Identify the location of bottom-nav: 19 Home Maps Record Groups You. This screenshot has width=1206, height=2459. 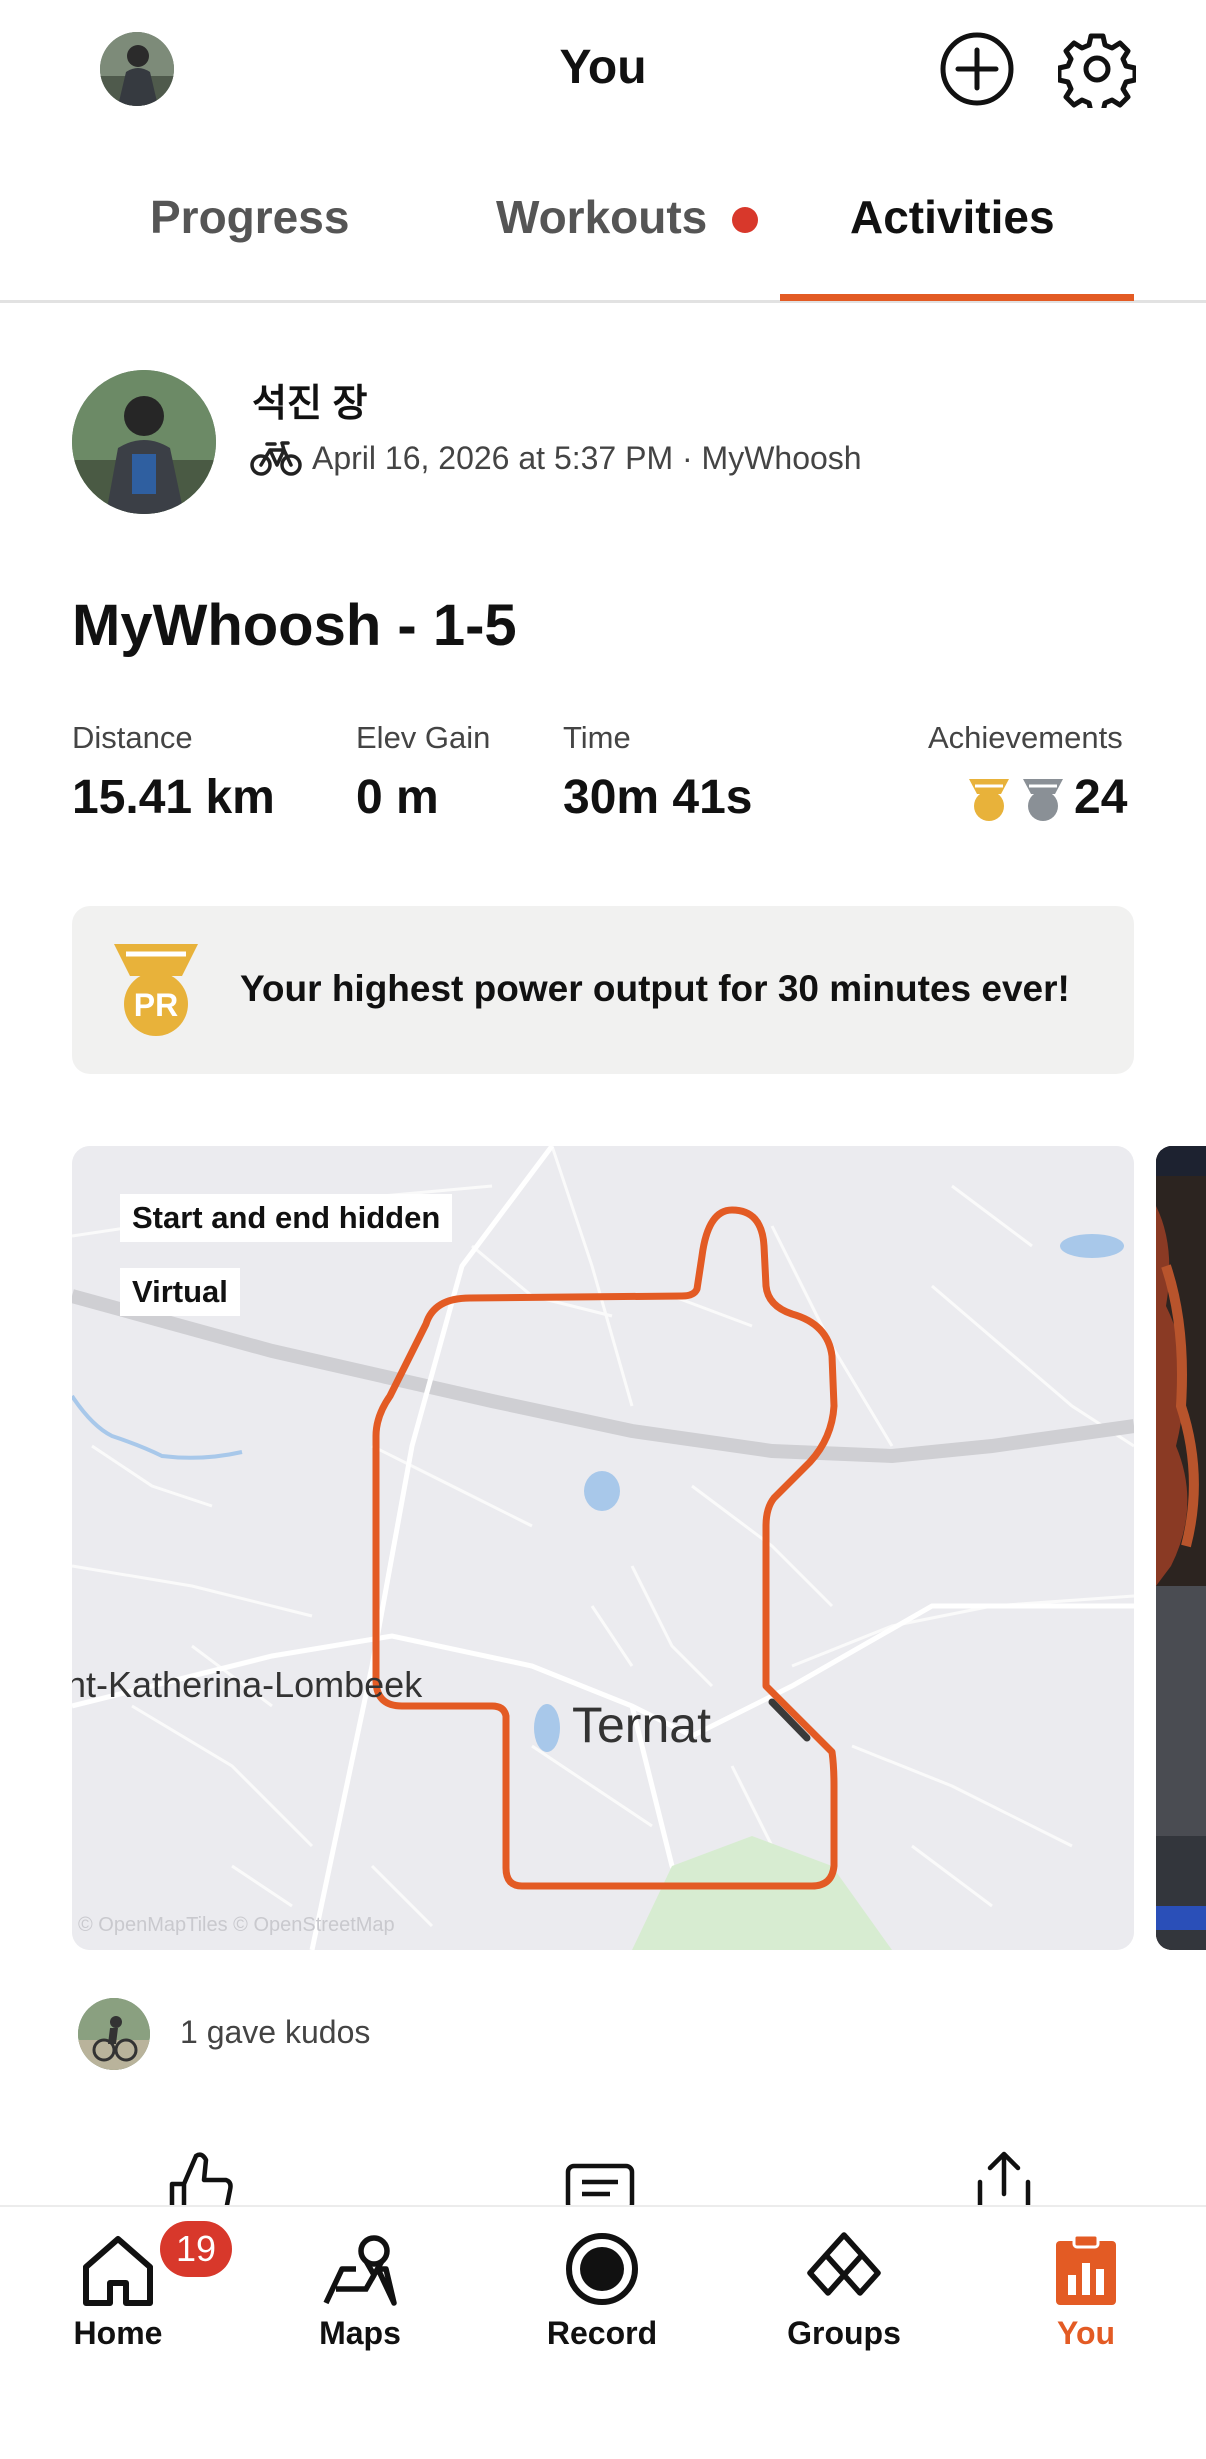
(603, 2332).